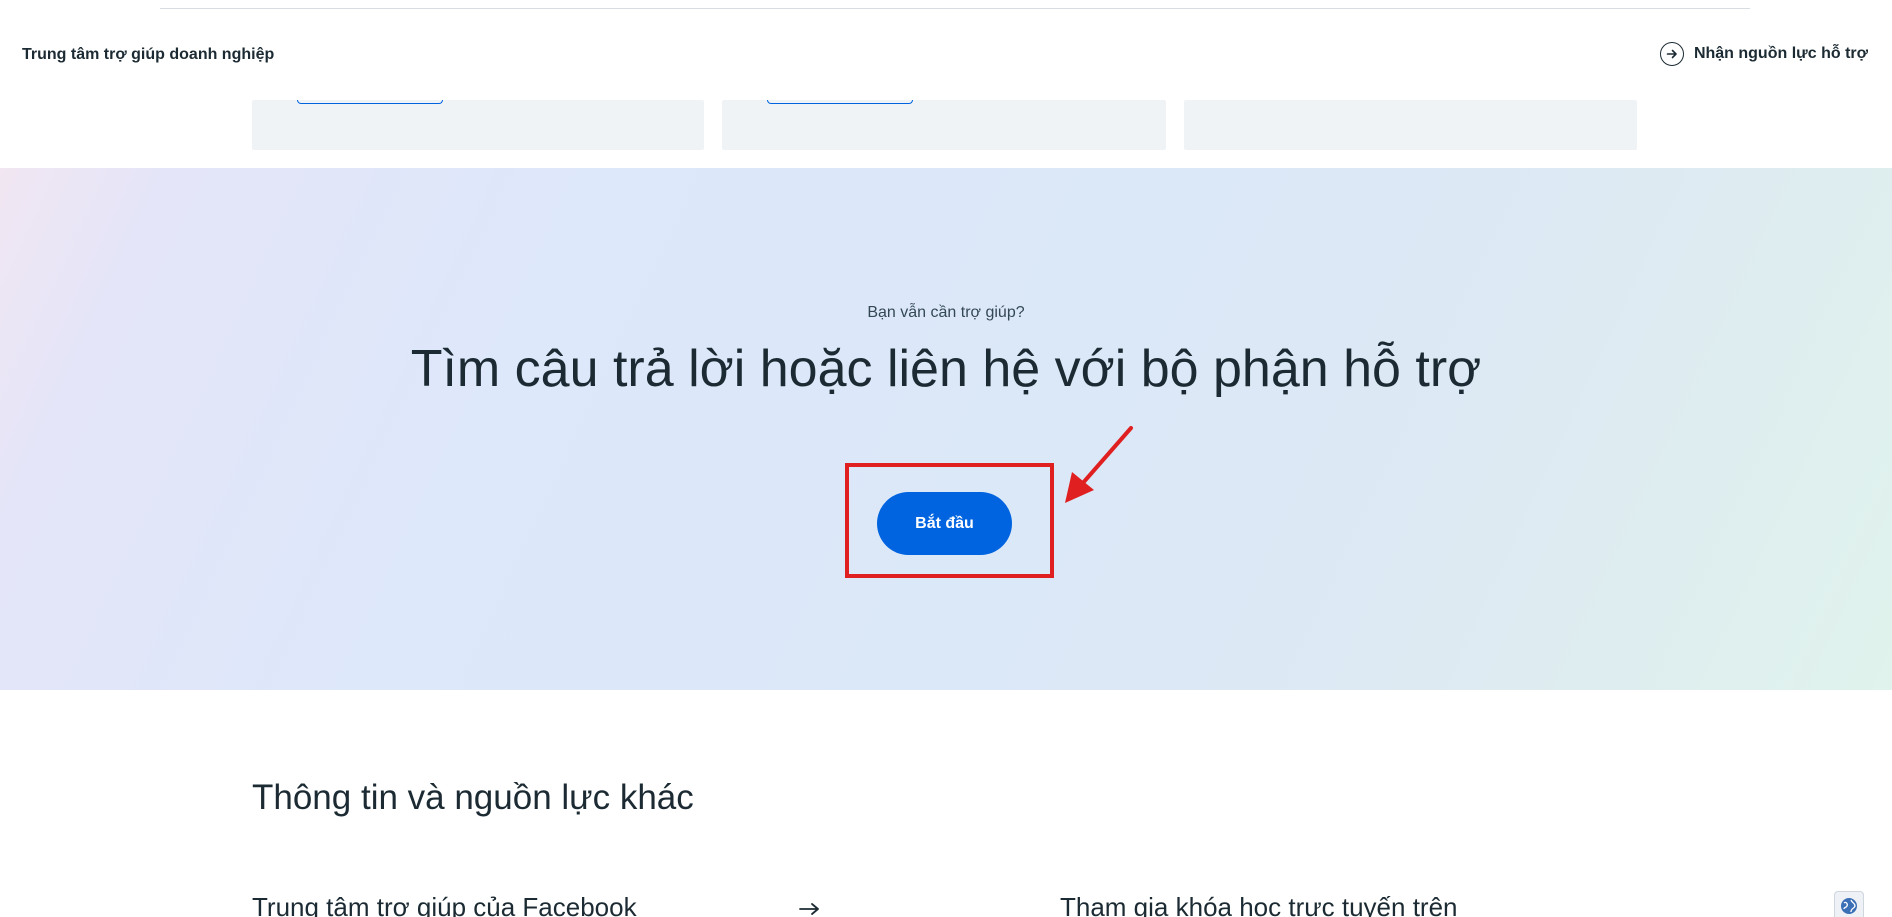 The height and width of the screenshot is (917, 1892). Describe the element at coordinates (946, 5) in the screenshot. I see `top-strip` at that location.